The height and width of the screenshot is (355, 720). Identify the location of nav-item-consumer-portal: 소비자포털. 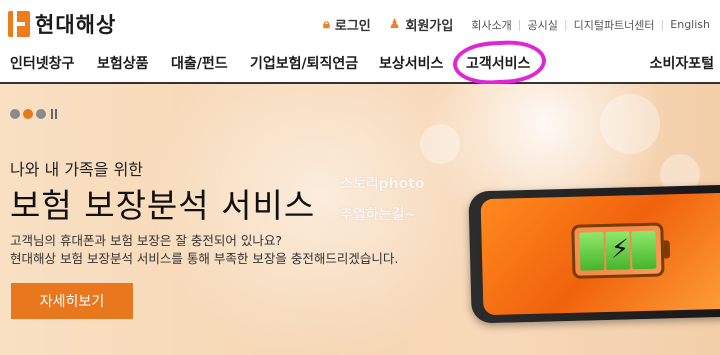
(682, 63).